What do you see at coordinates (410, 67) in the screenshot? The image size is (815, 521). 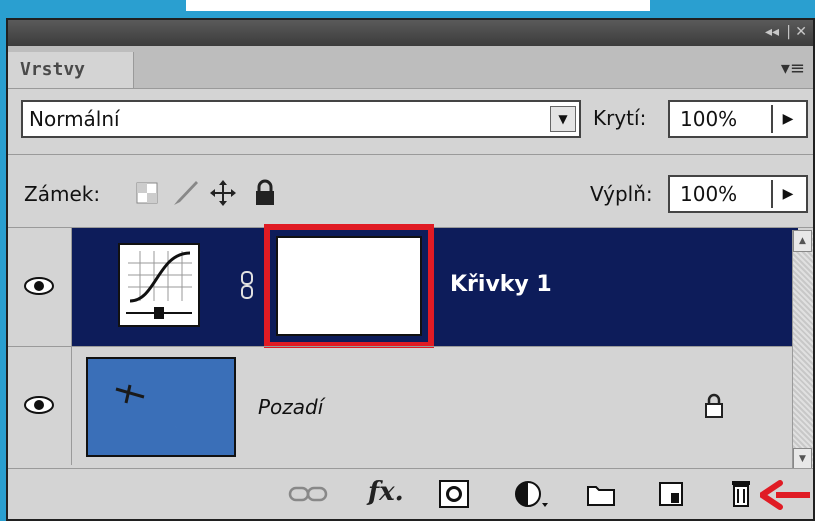 I see `tab-strip: Vrstvy ▾≡` at bounding box center [410, 67].